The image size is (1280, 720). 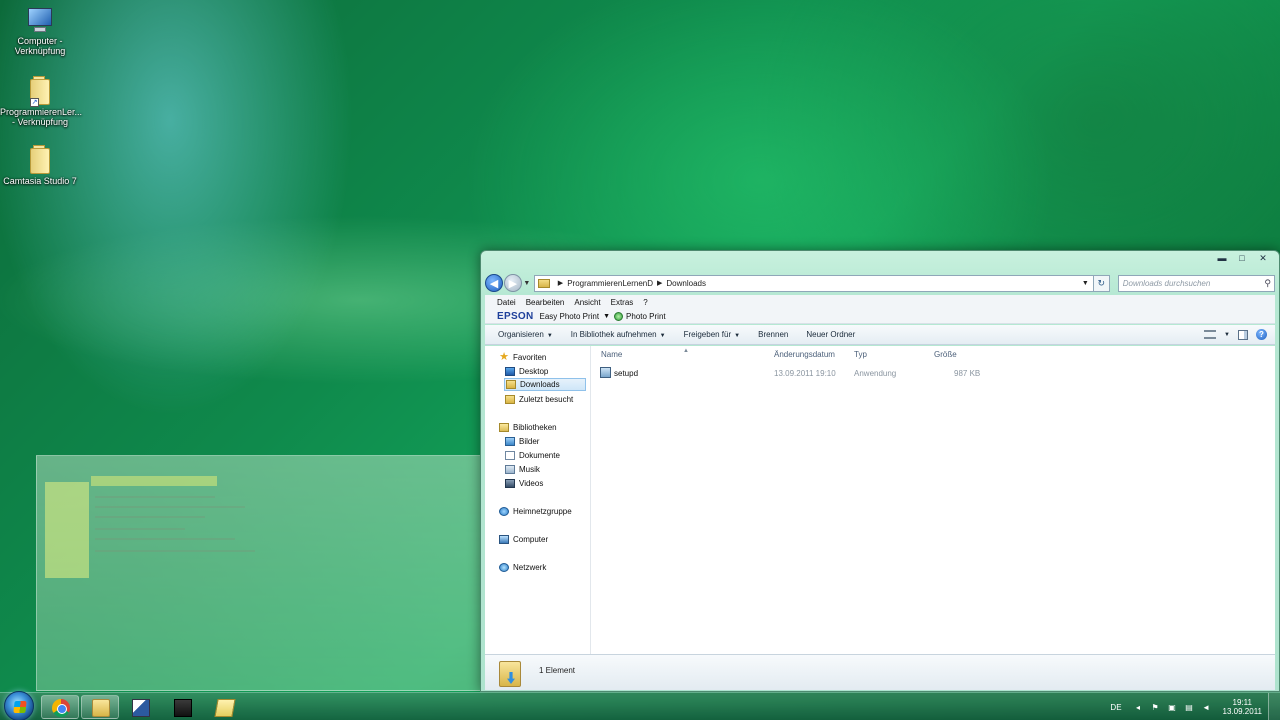 I want to click on caption-buttons: ▬ □ ✕, so click(x=1243, y=259).